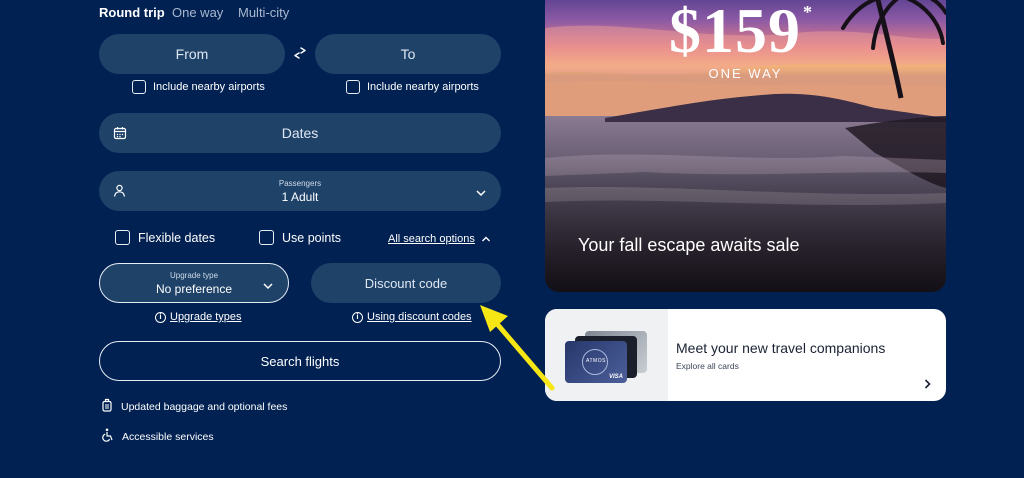 The height and width of the screenshot is (478, 1024). I want to click on discount-codes-help-label: Using discount codes, so click(419, 317).